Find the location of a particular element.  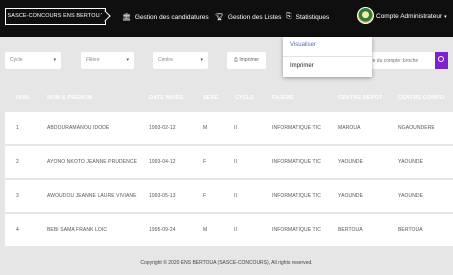

bank-icon: 🏛︎ is located at coordinates (126, 17).